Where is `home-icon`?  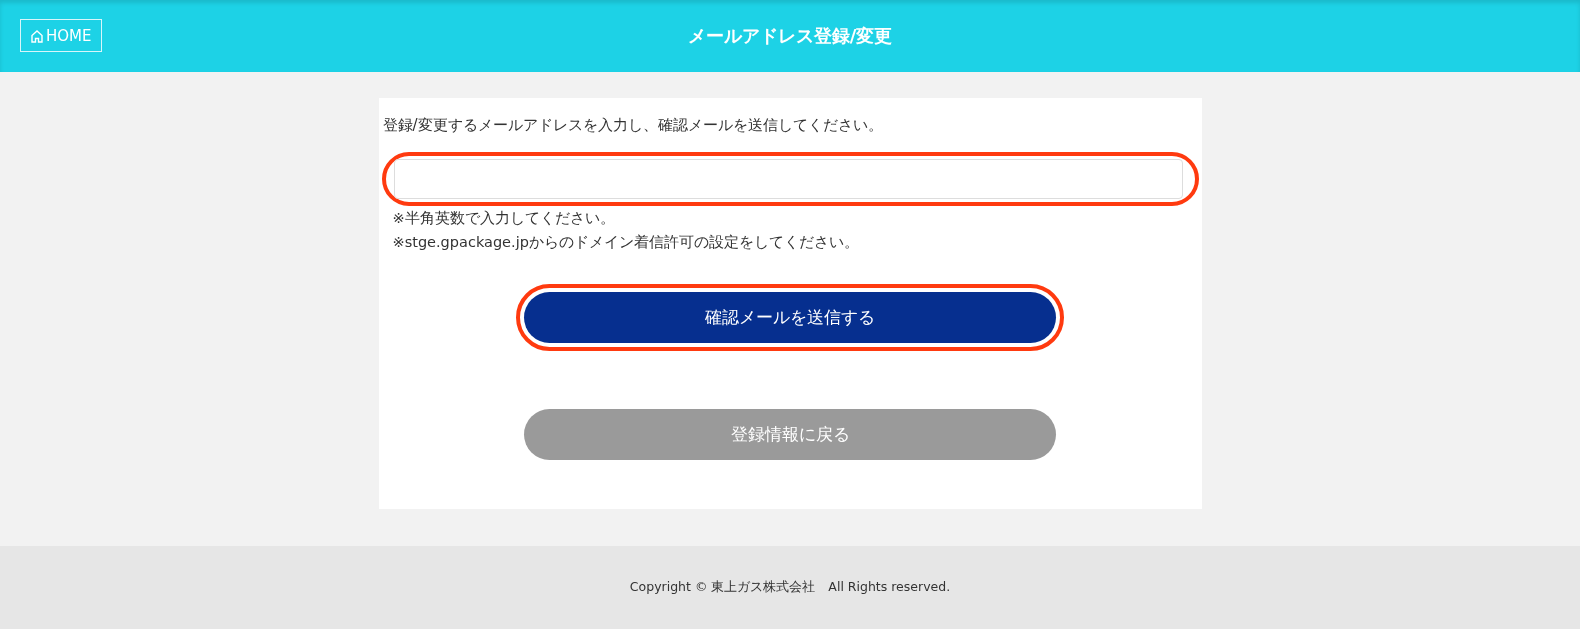
home-icon is located at coordinates (37, 35).